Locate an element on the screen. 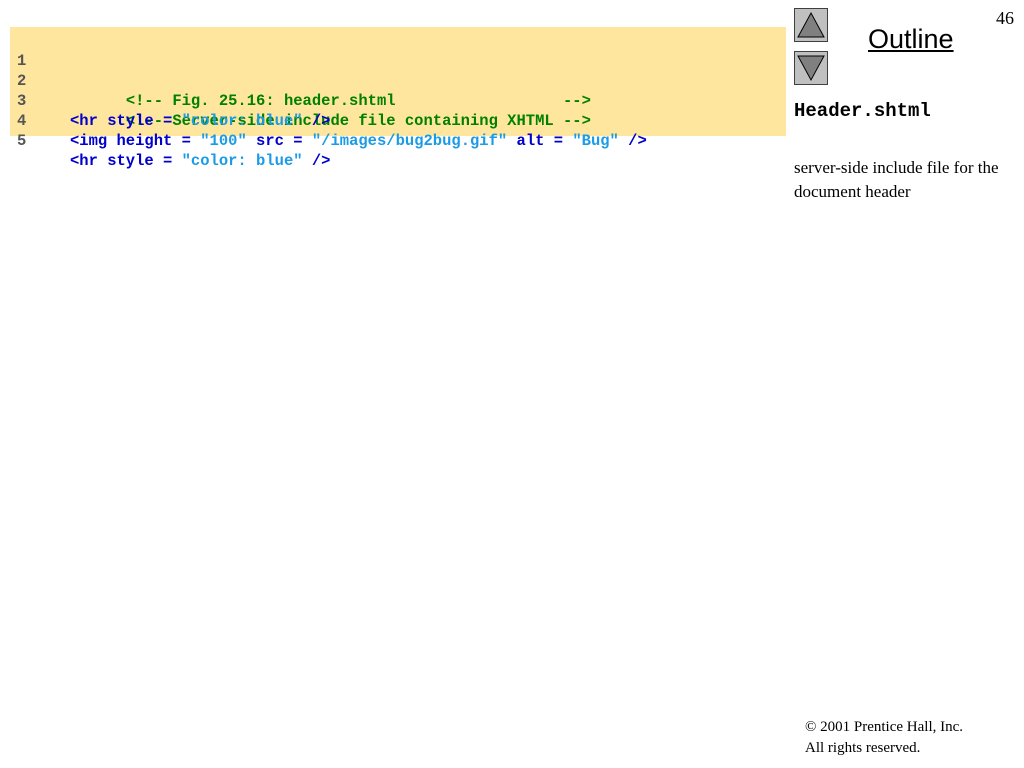 Image resolution: width=1024 pixels, height=768 pixels. code-token: alt = is located at coordinates (540, 141).